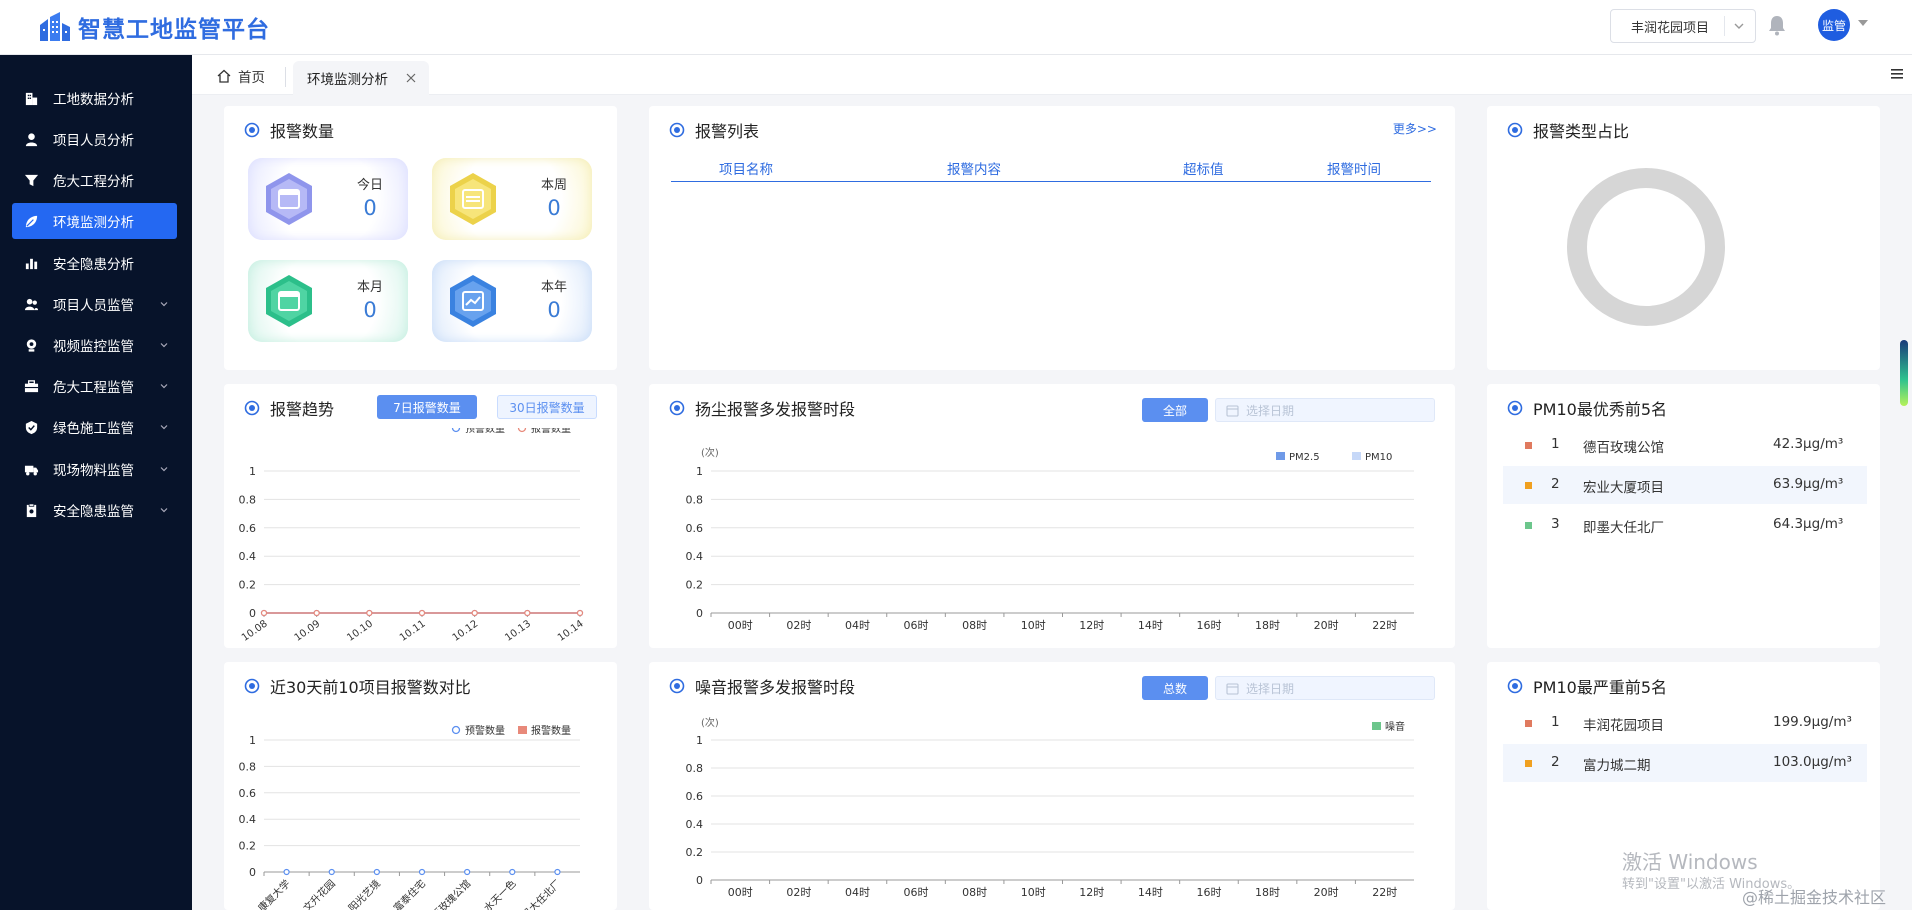  I want to click on x-tick-label: 阳光艺境, so click(364, 893).